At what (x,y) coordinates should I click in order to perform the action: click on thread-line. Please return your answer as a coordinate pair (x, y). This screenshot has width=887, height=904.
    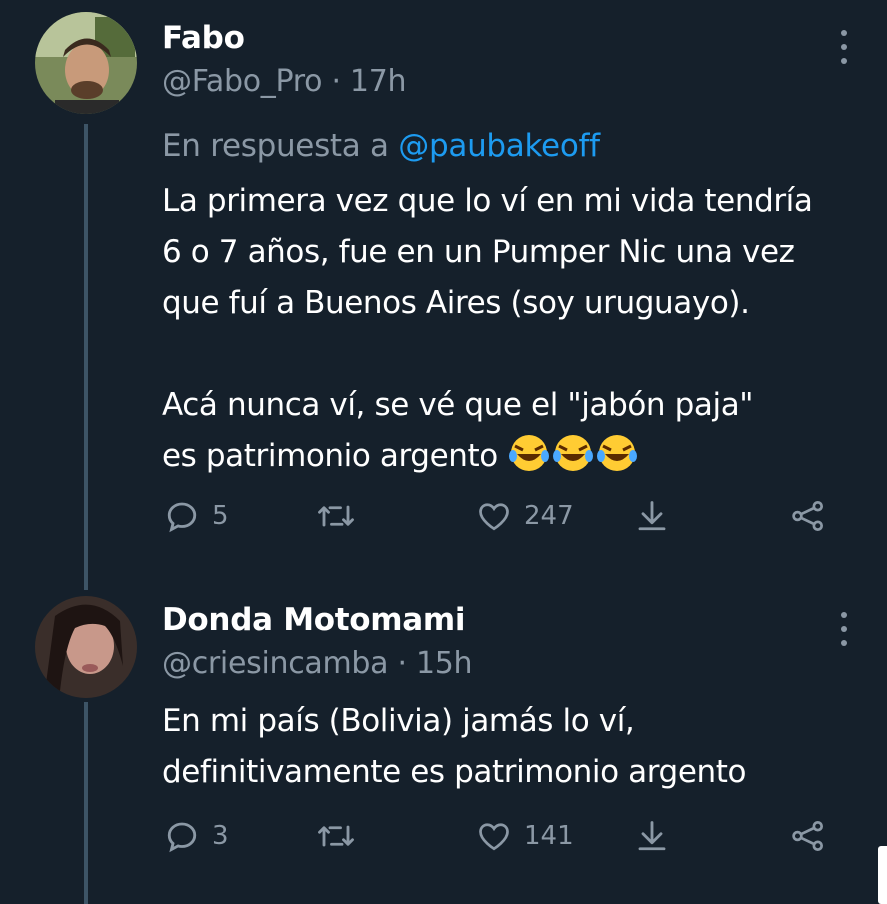
    Looking at the image, I should click on (86, 803).